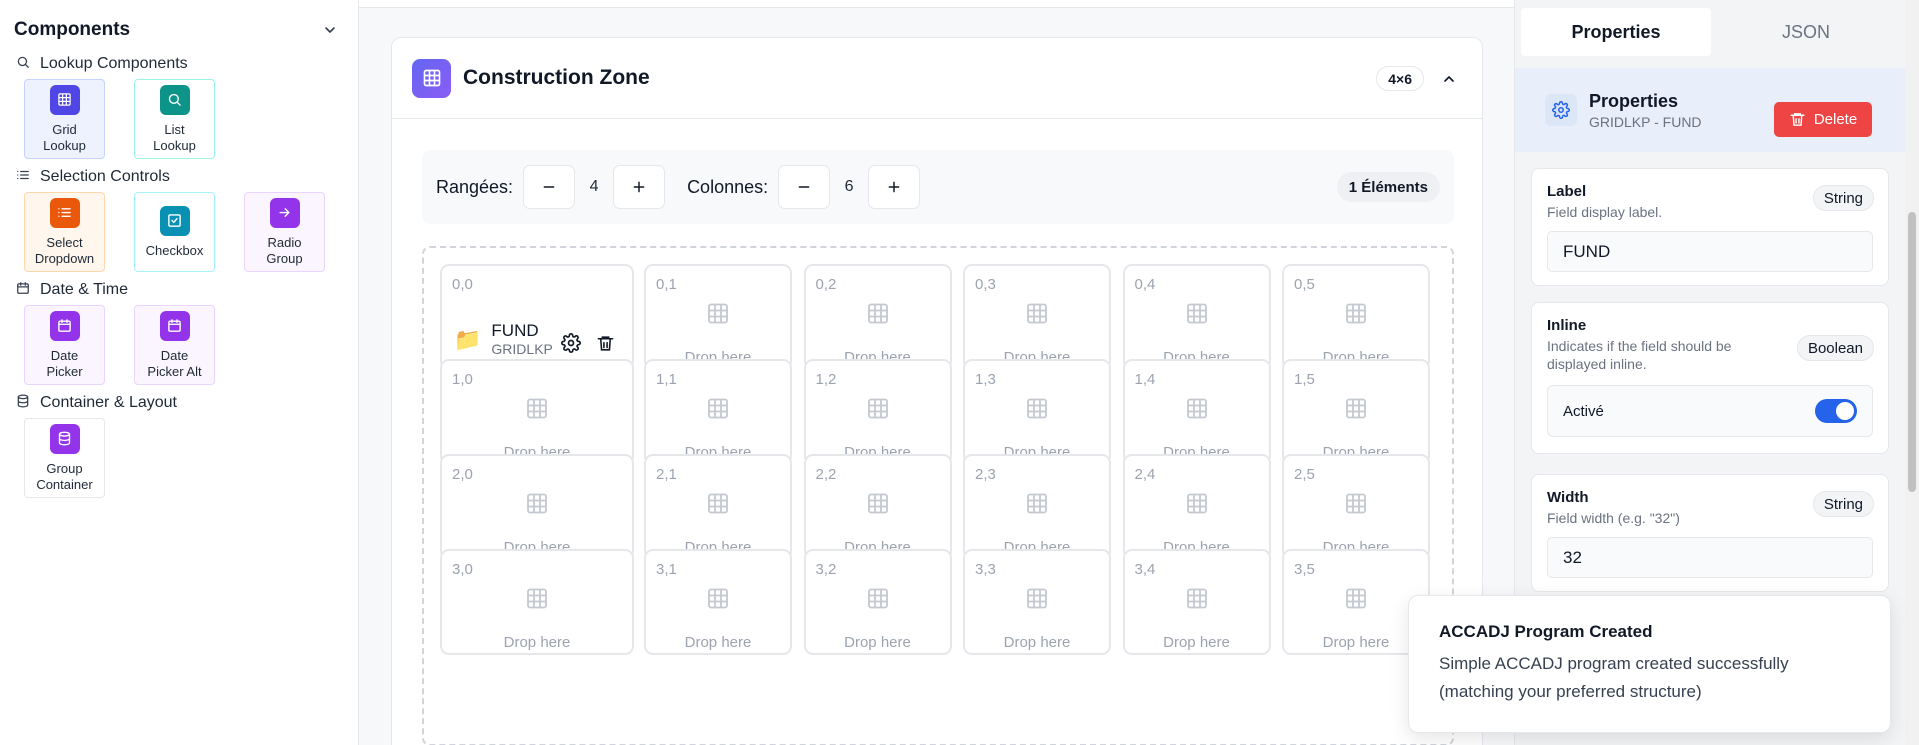  I want to click on panel-tabs: Properties JSON, so click(1711, 32).